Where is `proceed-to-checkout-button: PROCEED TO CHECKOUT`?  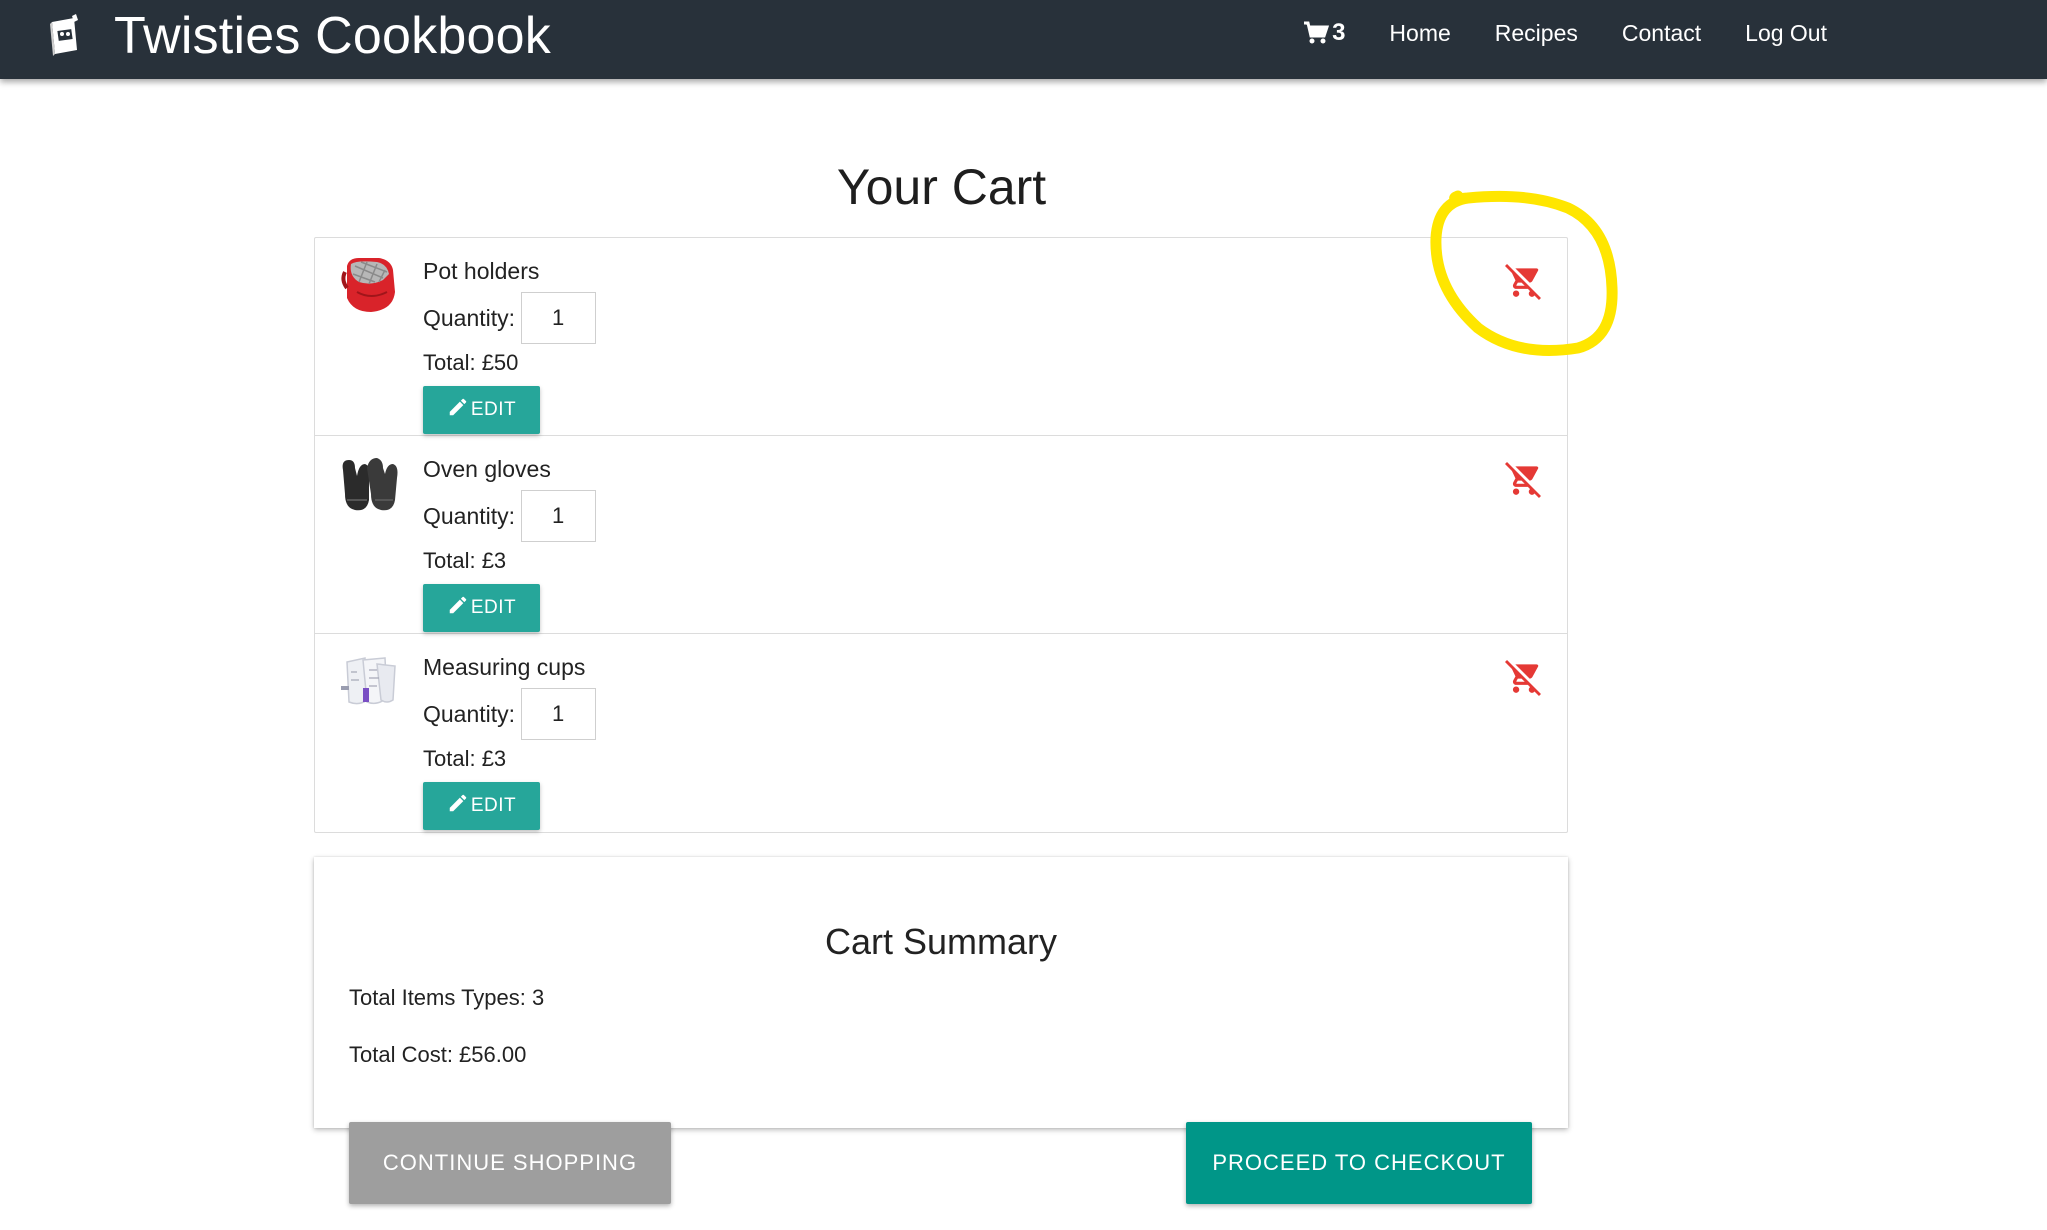 proceed-to-checkout-button: PROCEED TO CHECKOUT is located at coordinates (1359, 1163).